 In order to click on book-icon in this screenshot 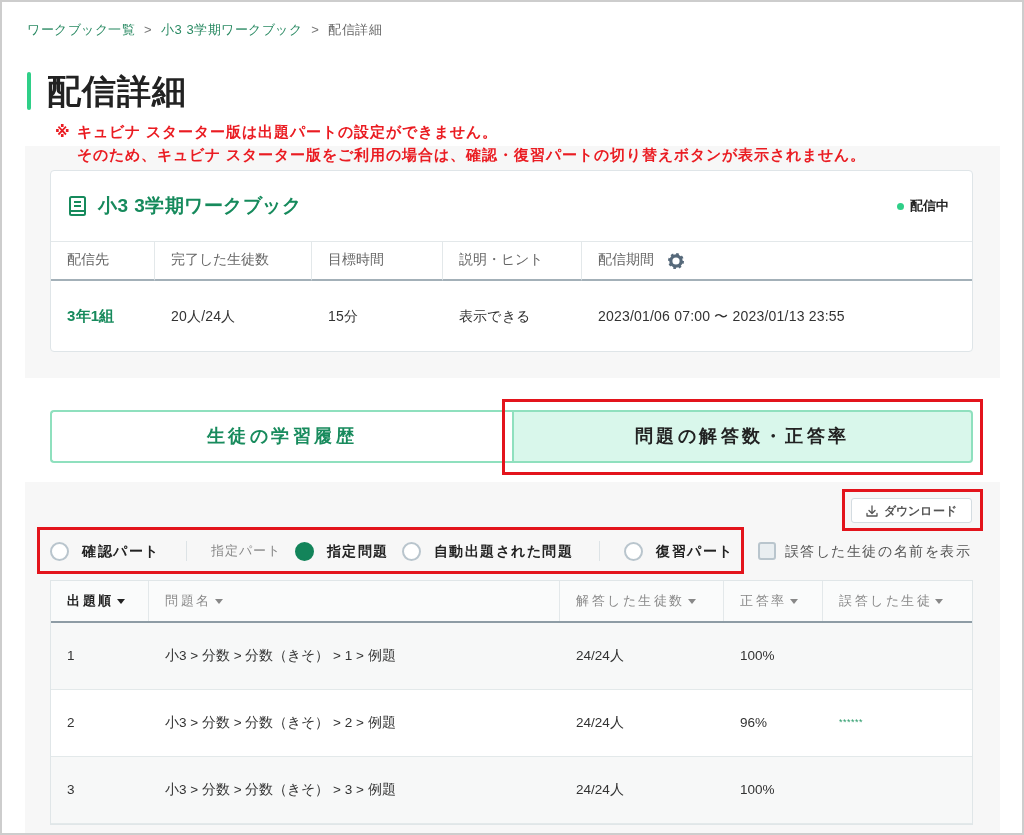, I will do `click(77, 206)`.